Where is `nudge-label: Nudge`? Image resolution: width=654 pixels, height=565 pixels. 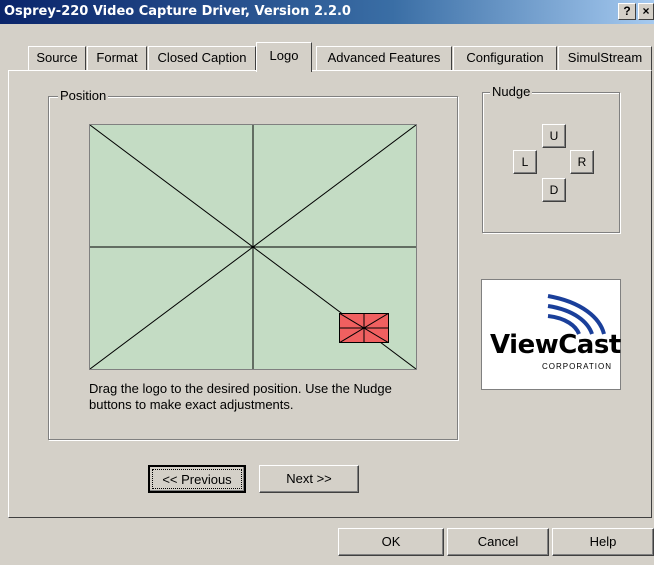
nudge-label: Nudge is located at coordinates (511, 91).